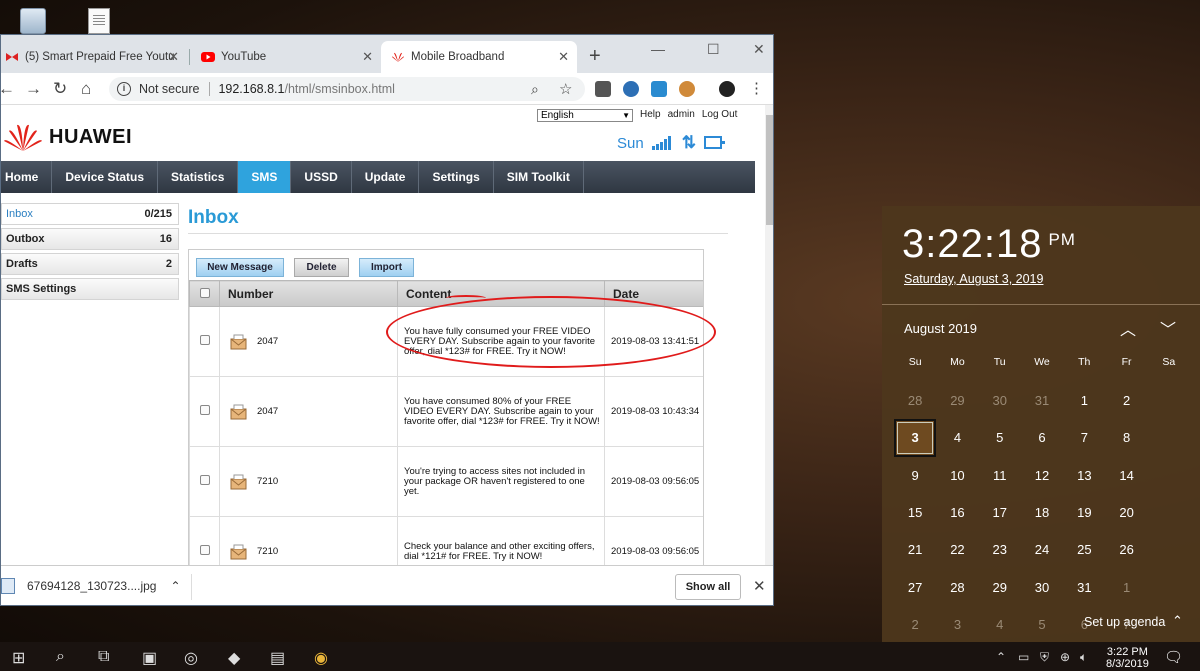 The image size is (1200, 671). Describe the element at coordinates (321, 177) in the screenshot. I see `nav-ussd: USSD` at that location.